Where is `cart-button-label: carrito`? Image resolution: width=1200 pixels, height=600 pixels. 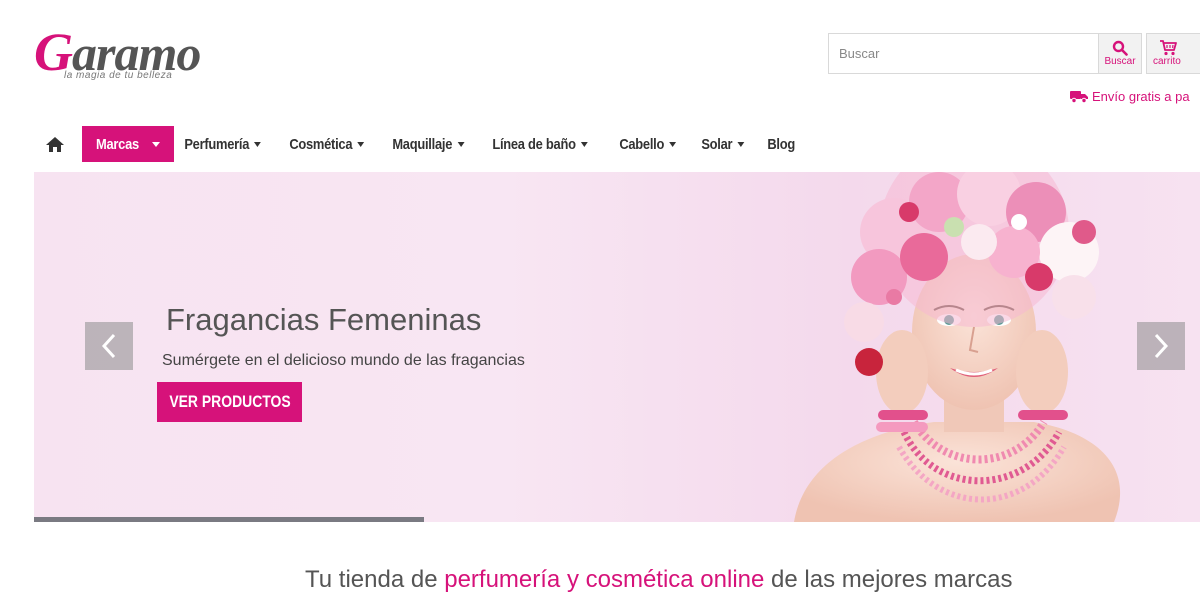 cart-button-label: carrito is located at coordinates (1167, 61).